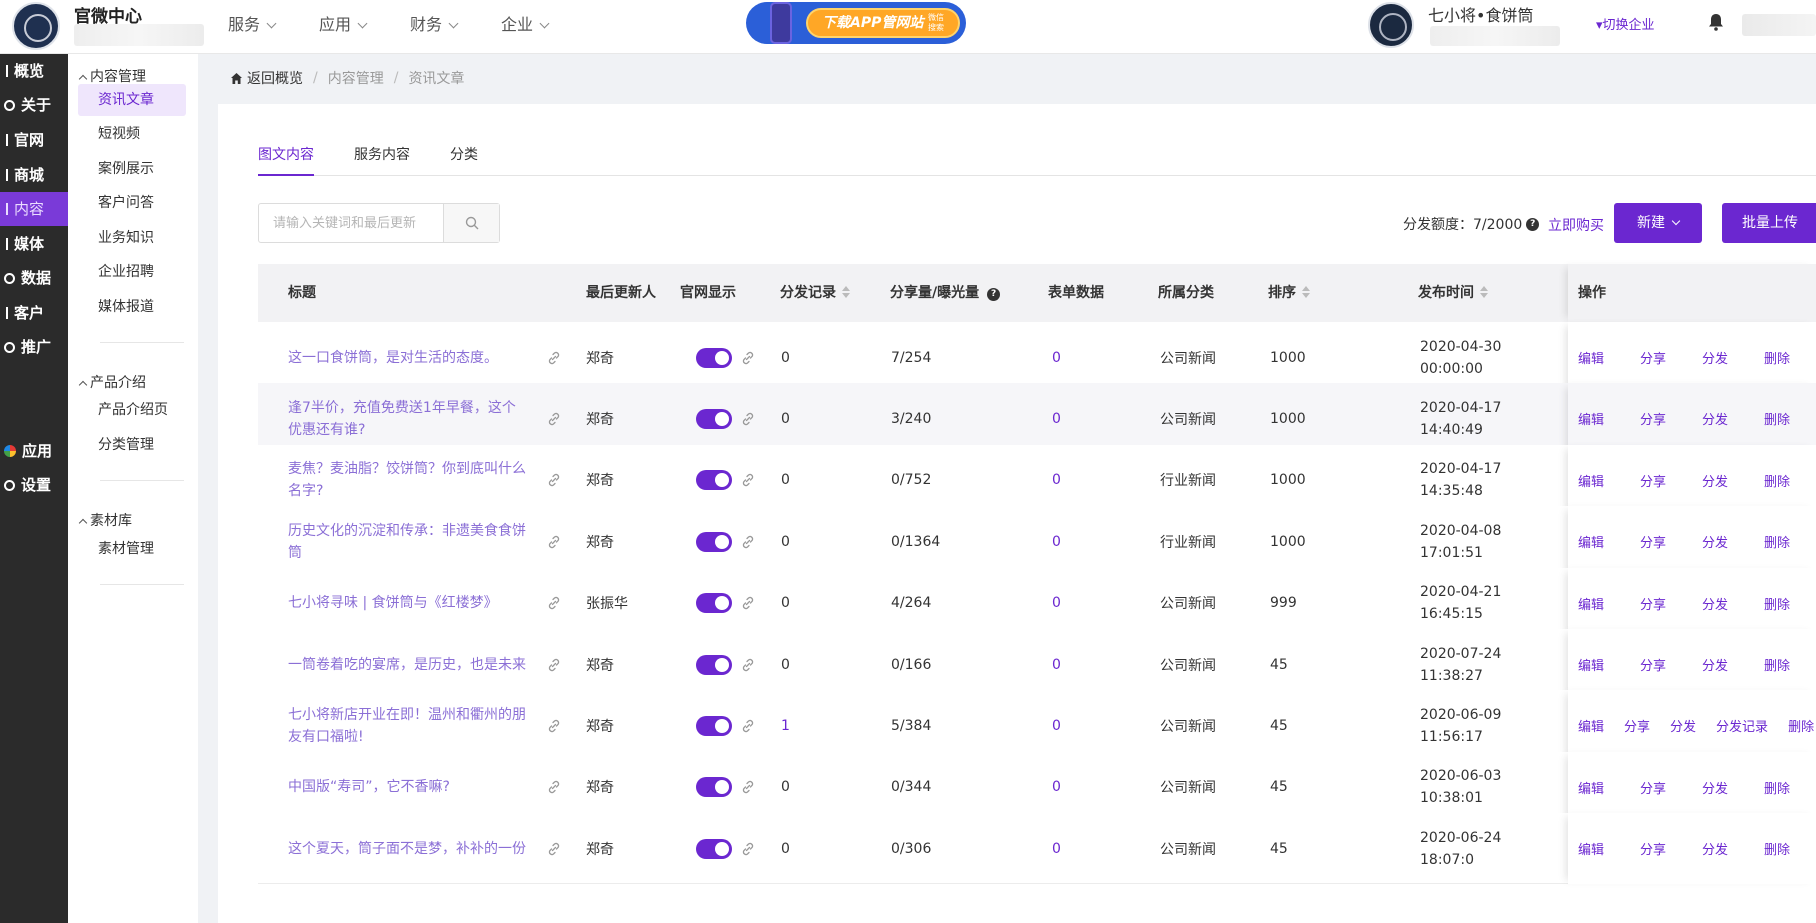  Describe the element at coordinates (343, 25) in the screenshot. I see `nav-apps: 应用` at that location.